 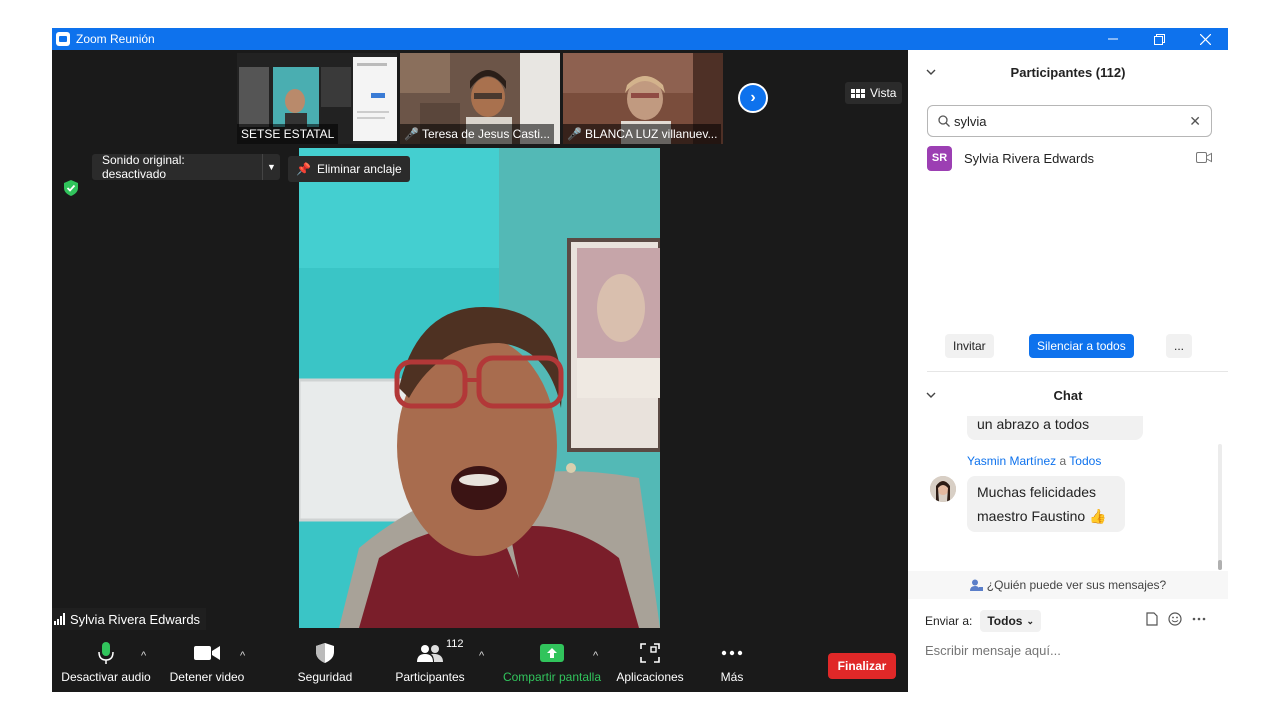 I want to click on encryption-shield-icon, so click(x=71, y=188).